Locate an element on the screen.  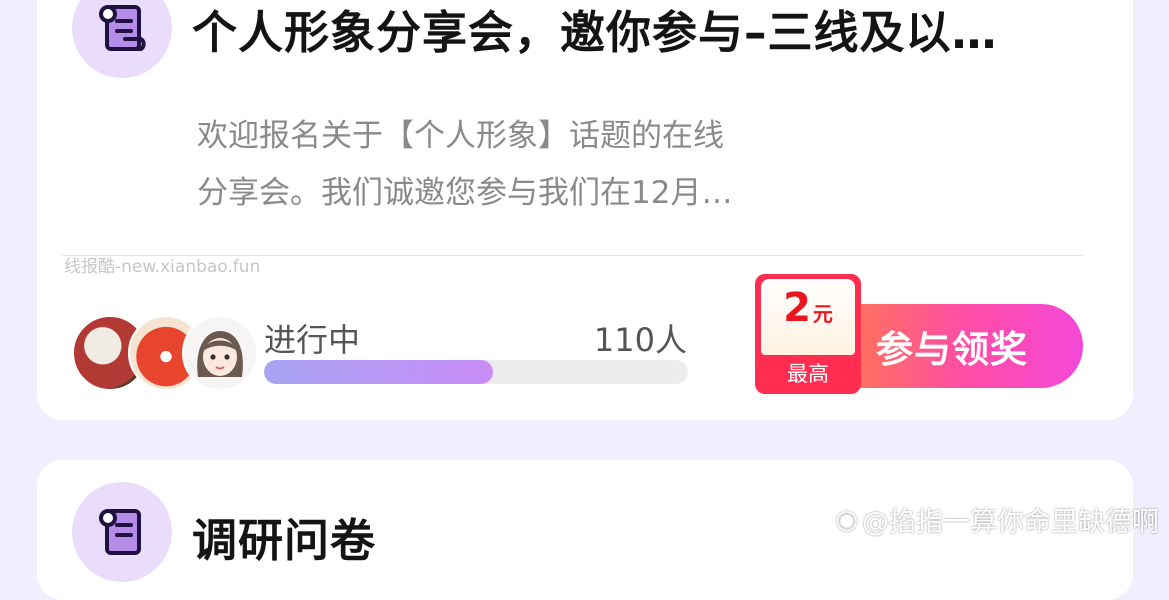
reward-label: 最高 is located at coordinates (808, 374).